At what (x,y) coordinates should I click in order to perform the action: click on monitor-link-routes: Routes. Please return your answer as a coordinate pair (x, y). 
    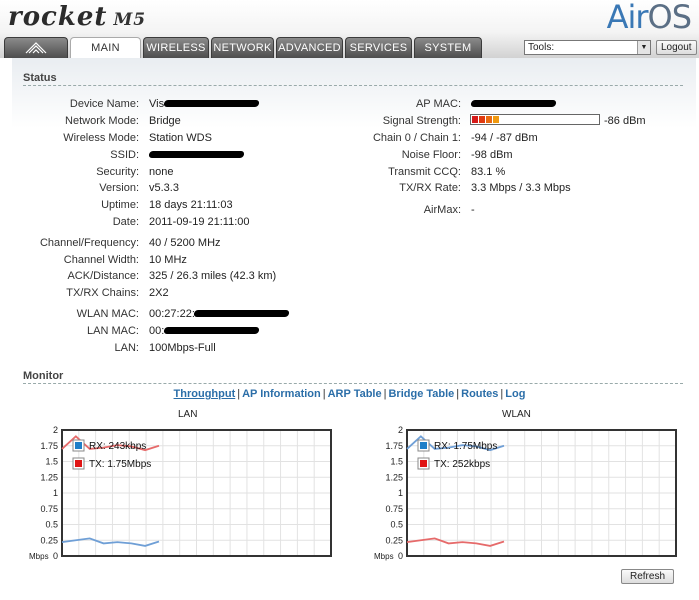
    Looking at the image, I should click on (479, 394).